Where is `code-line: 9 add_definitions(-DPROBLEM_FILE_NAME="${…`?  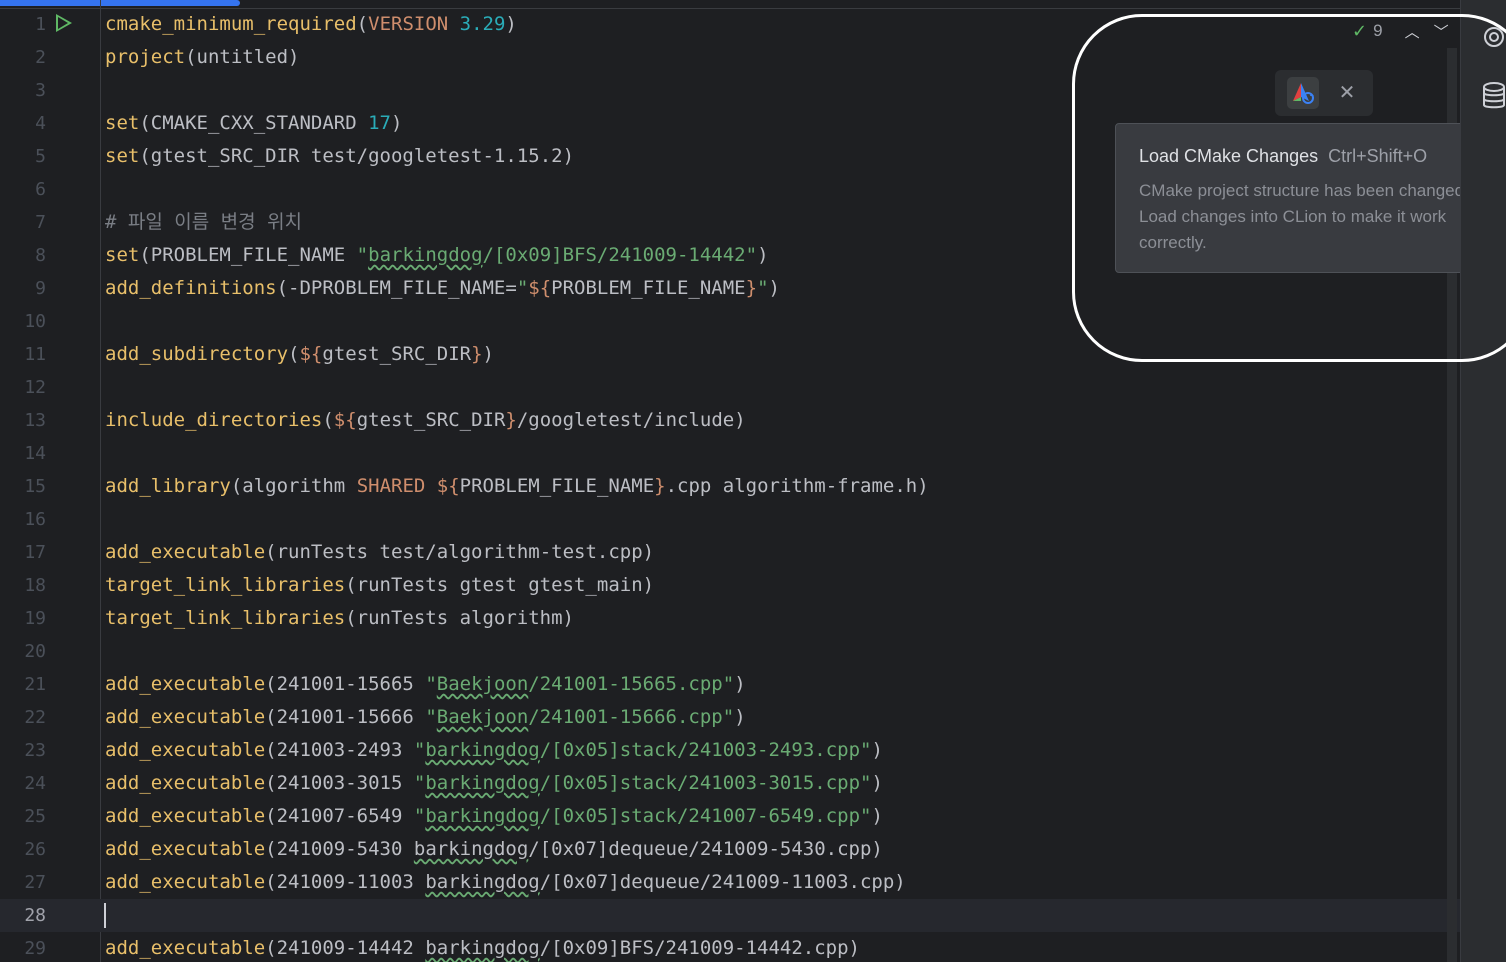 code-line: 9 add_definitions(-DPROBLEM_FILE_NAME="${… is located at coordinates (730, 288).